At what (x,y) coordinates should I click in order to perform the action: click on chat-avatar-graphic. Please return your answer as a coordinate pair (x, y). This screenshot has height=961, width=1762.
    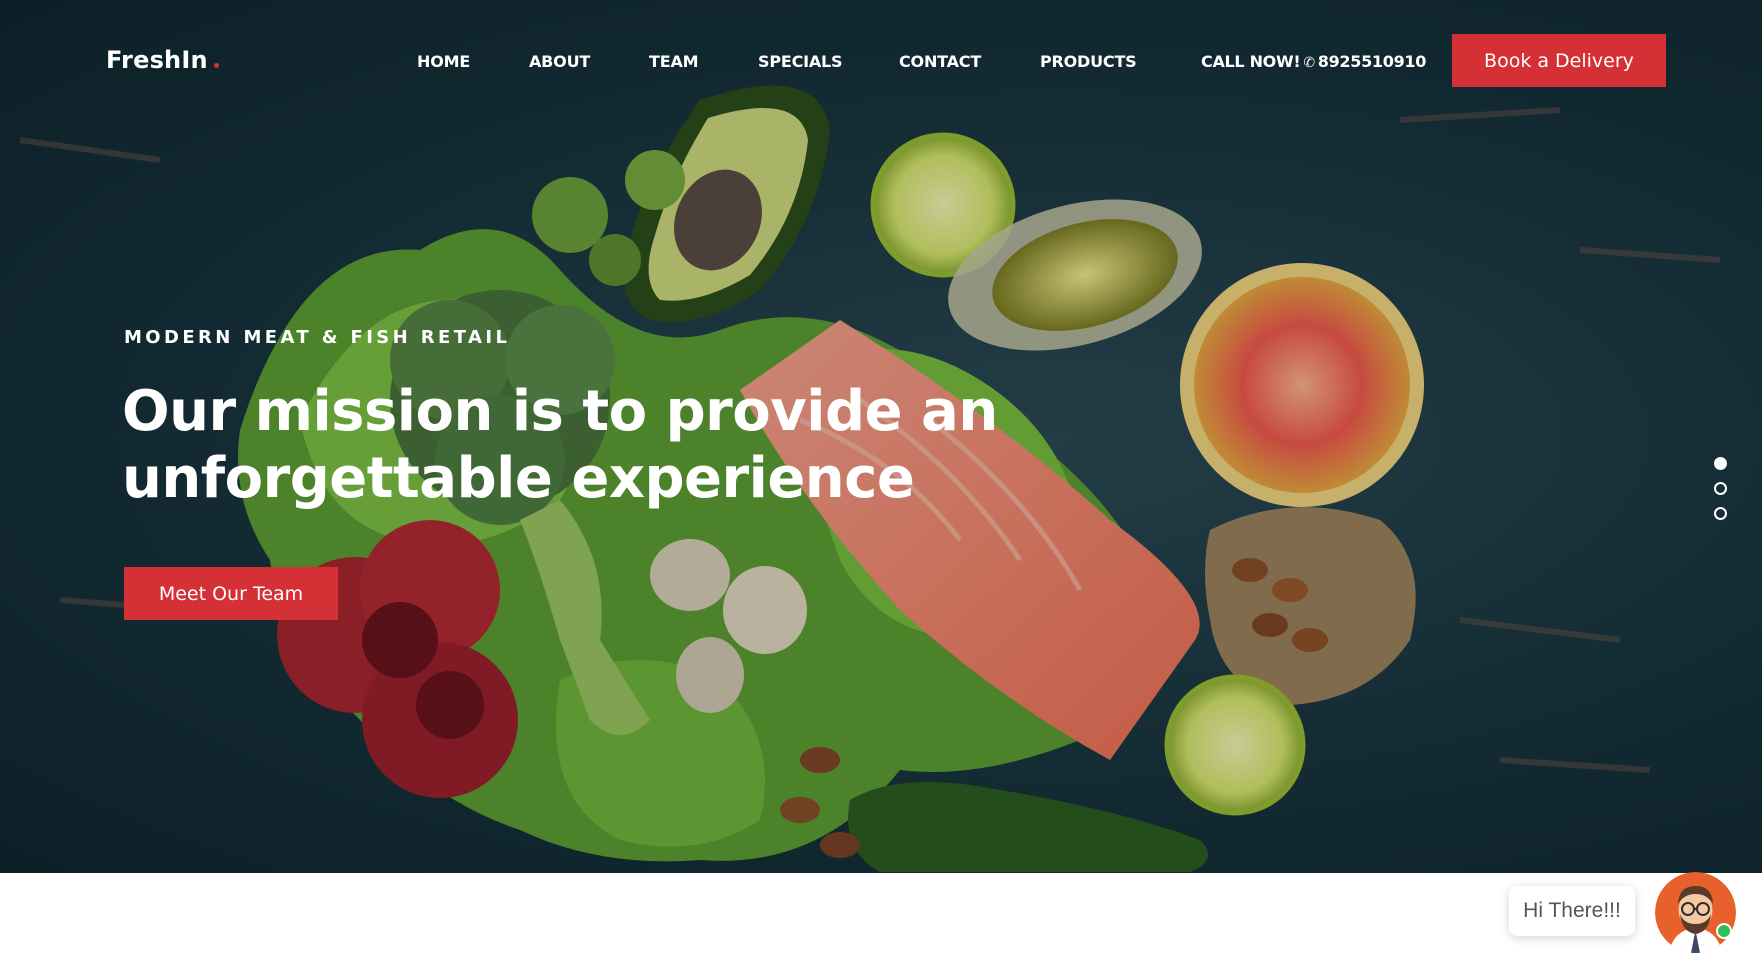
    Looking at the image, I should click on (1695, 912).